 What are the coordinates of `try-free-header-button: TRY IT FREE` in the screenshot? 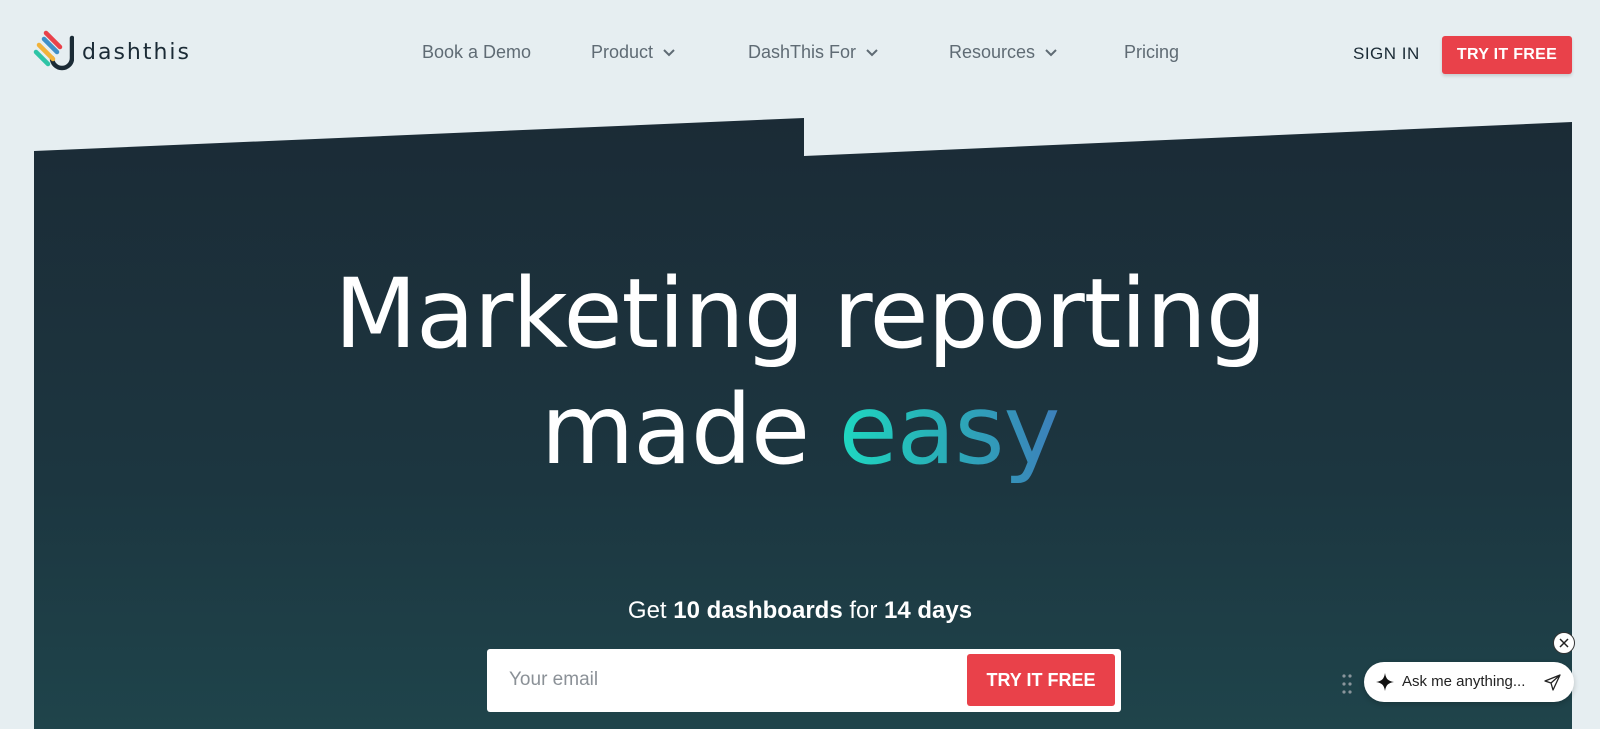 It's located at (1507, 55).